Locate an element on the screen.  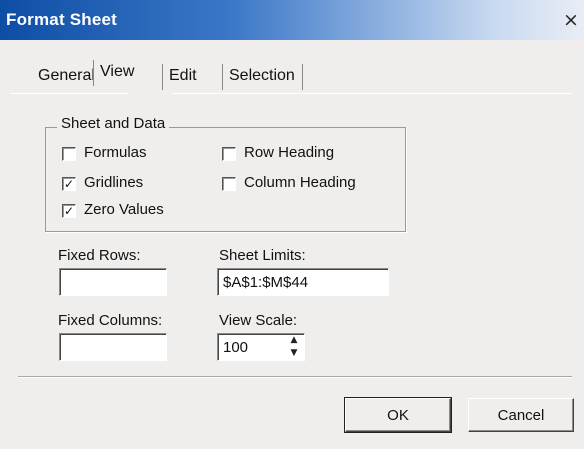
tab-view: View is located at coordinates (113, 72).